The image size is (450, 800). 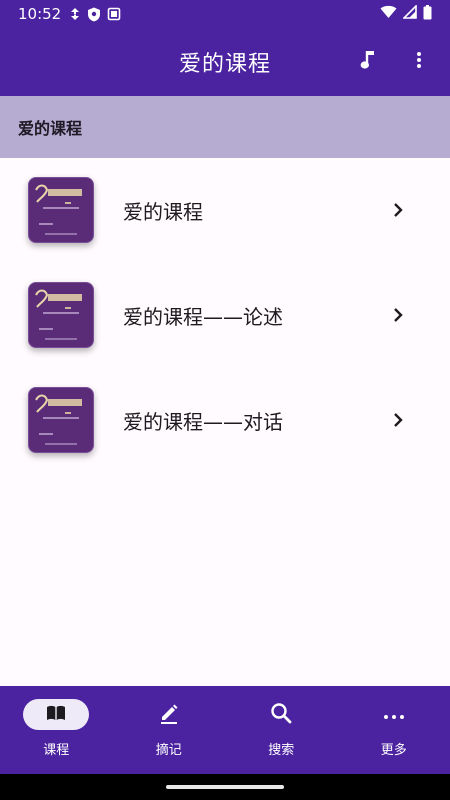 I want to click on list-item-course: 爱的课程——对话, so click(x=225, y=420).